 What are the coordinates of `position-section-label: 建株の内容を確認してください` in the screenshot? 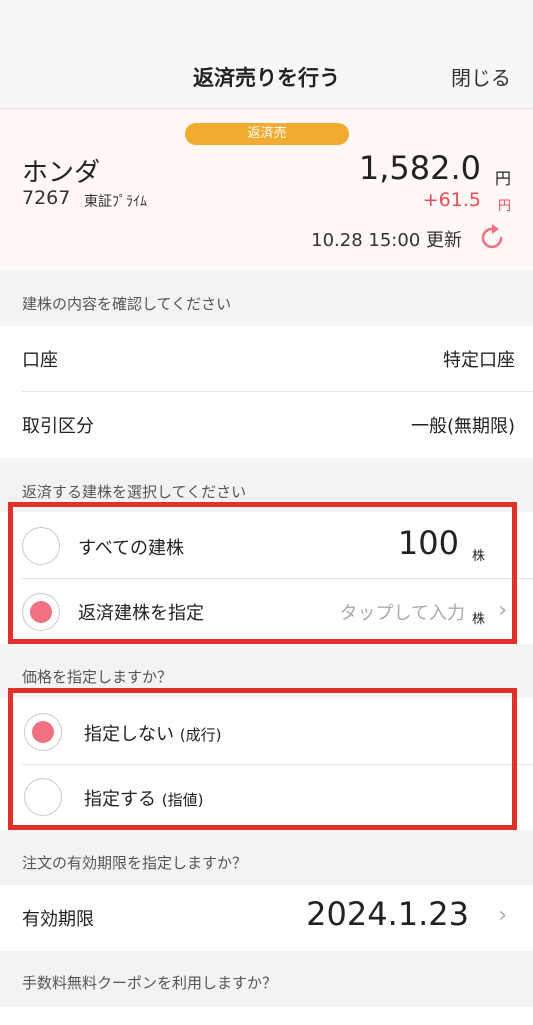 It's located at (127, 304).